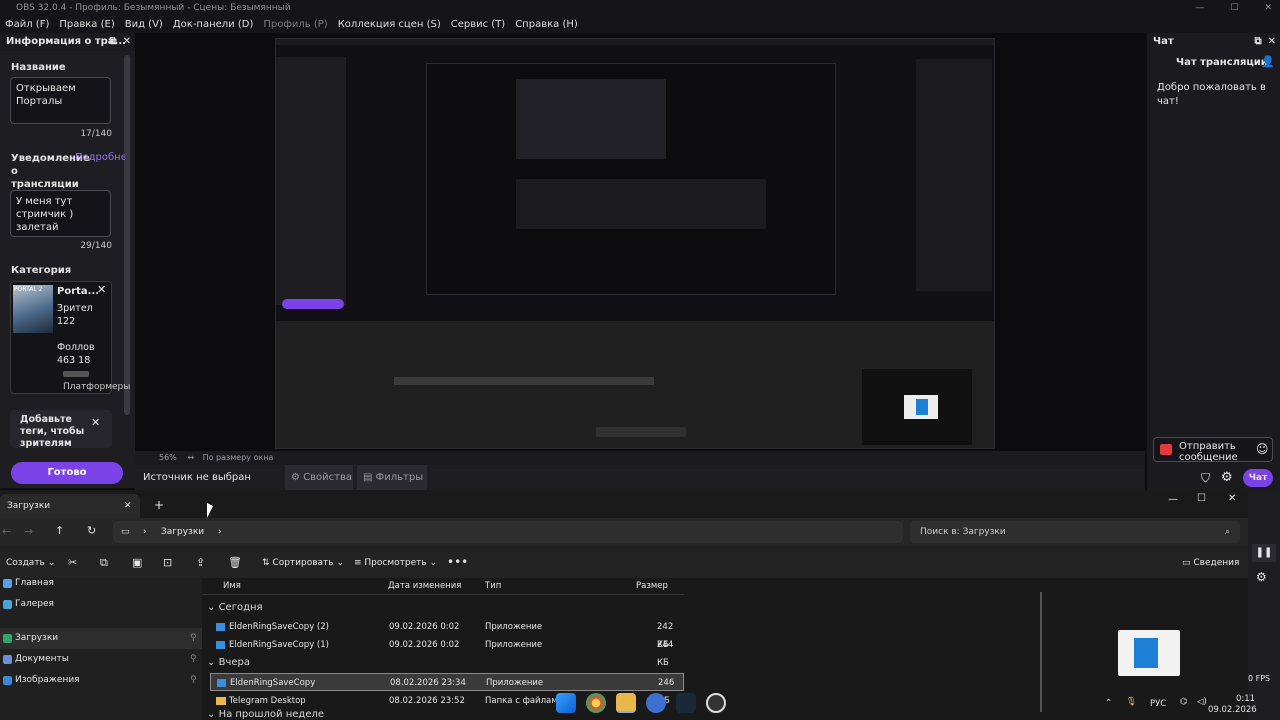 The height and width of the screenshot is (720, 1280). What do you see at coordinates (457, 562) in the screenshot?
I see `more-options-icon: •••` at bounding box center [457, 562].